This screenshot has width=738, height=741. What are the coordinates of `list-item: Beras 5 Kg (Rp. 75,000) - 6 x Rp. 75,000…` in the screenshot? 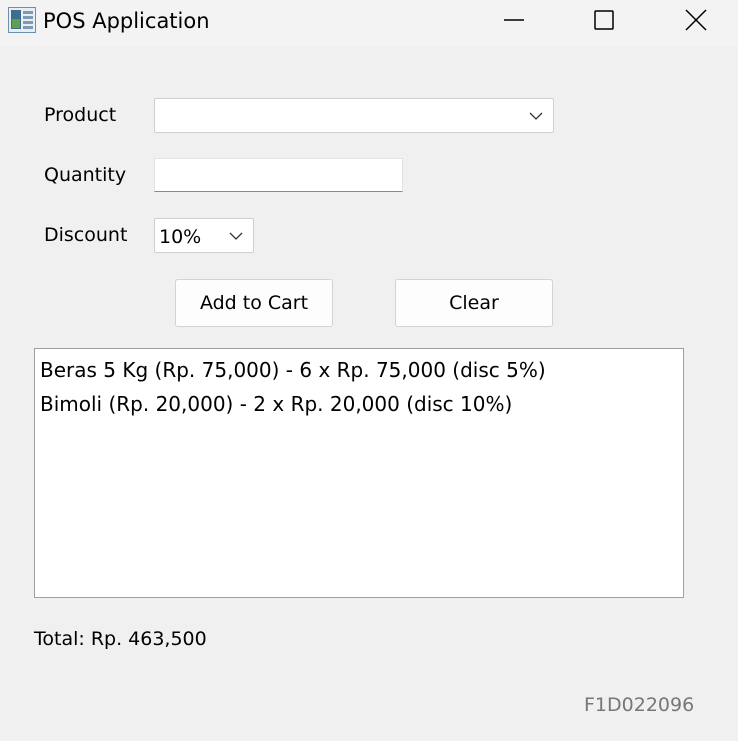 It's located at (359, 370).